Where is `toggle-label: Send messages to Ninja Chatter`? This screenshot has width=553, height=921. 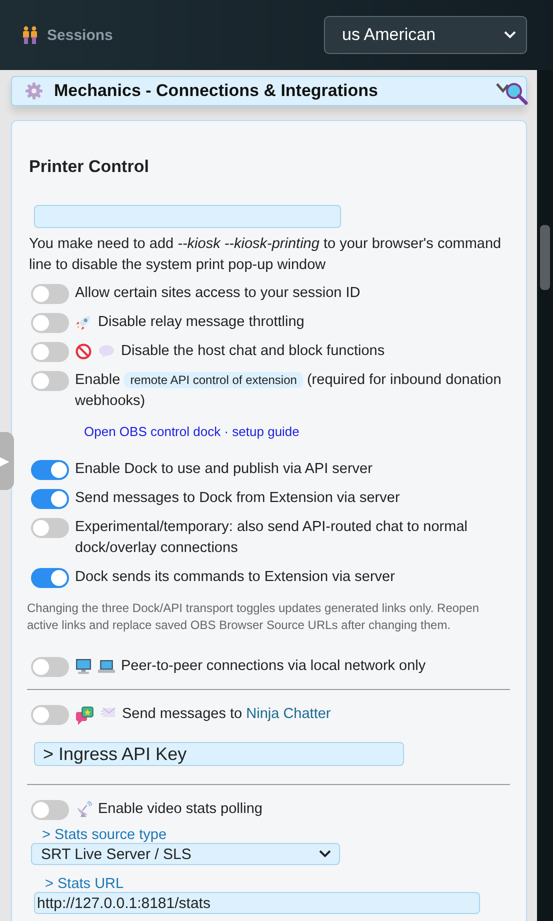 toggle-label: Send messages to Ninja Chatter is located at coordinates (227, 714).